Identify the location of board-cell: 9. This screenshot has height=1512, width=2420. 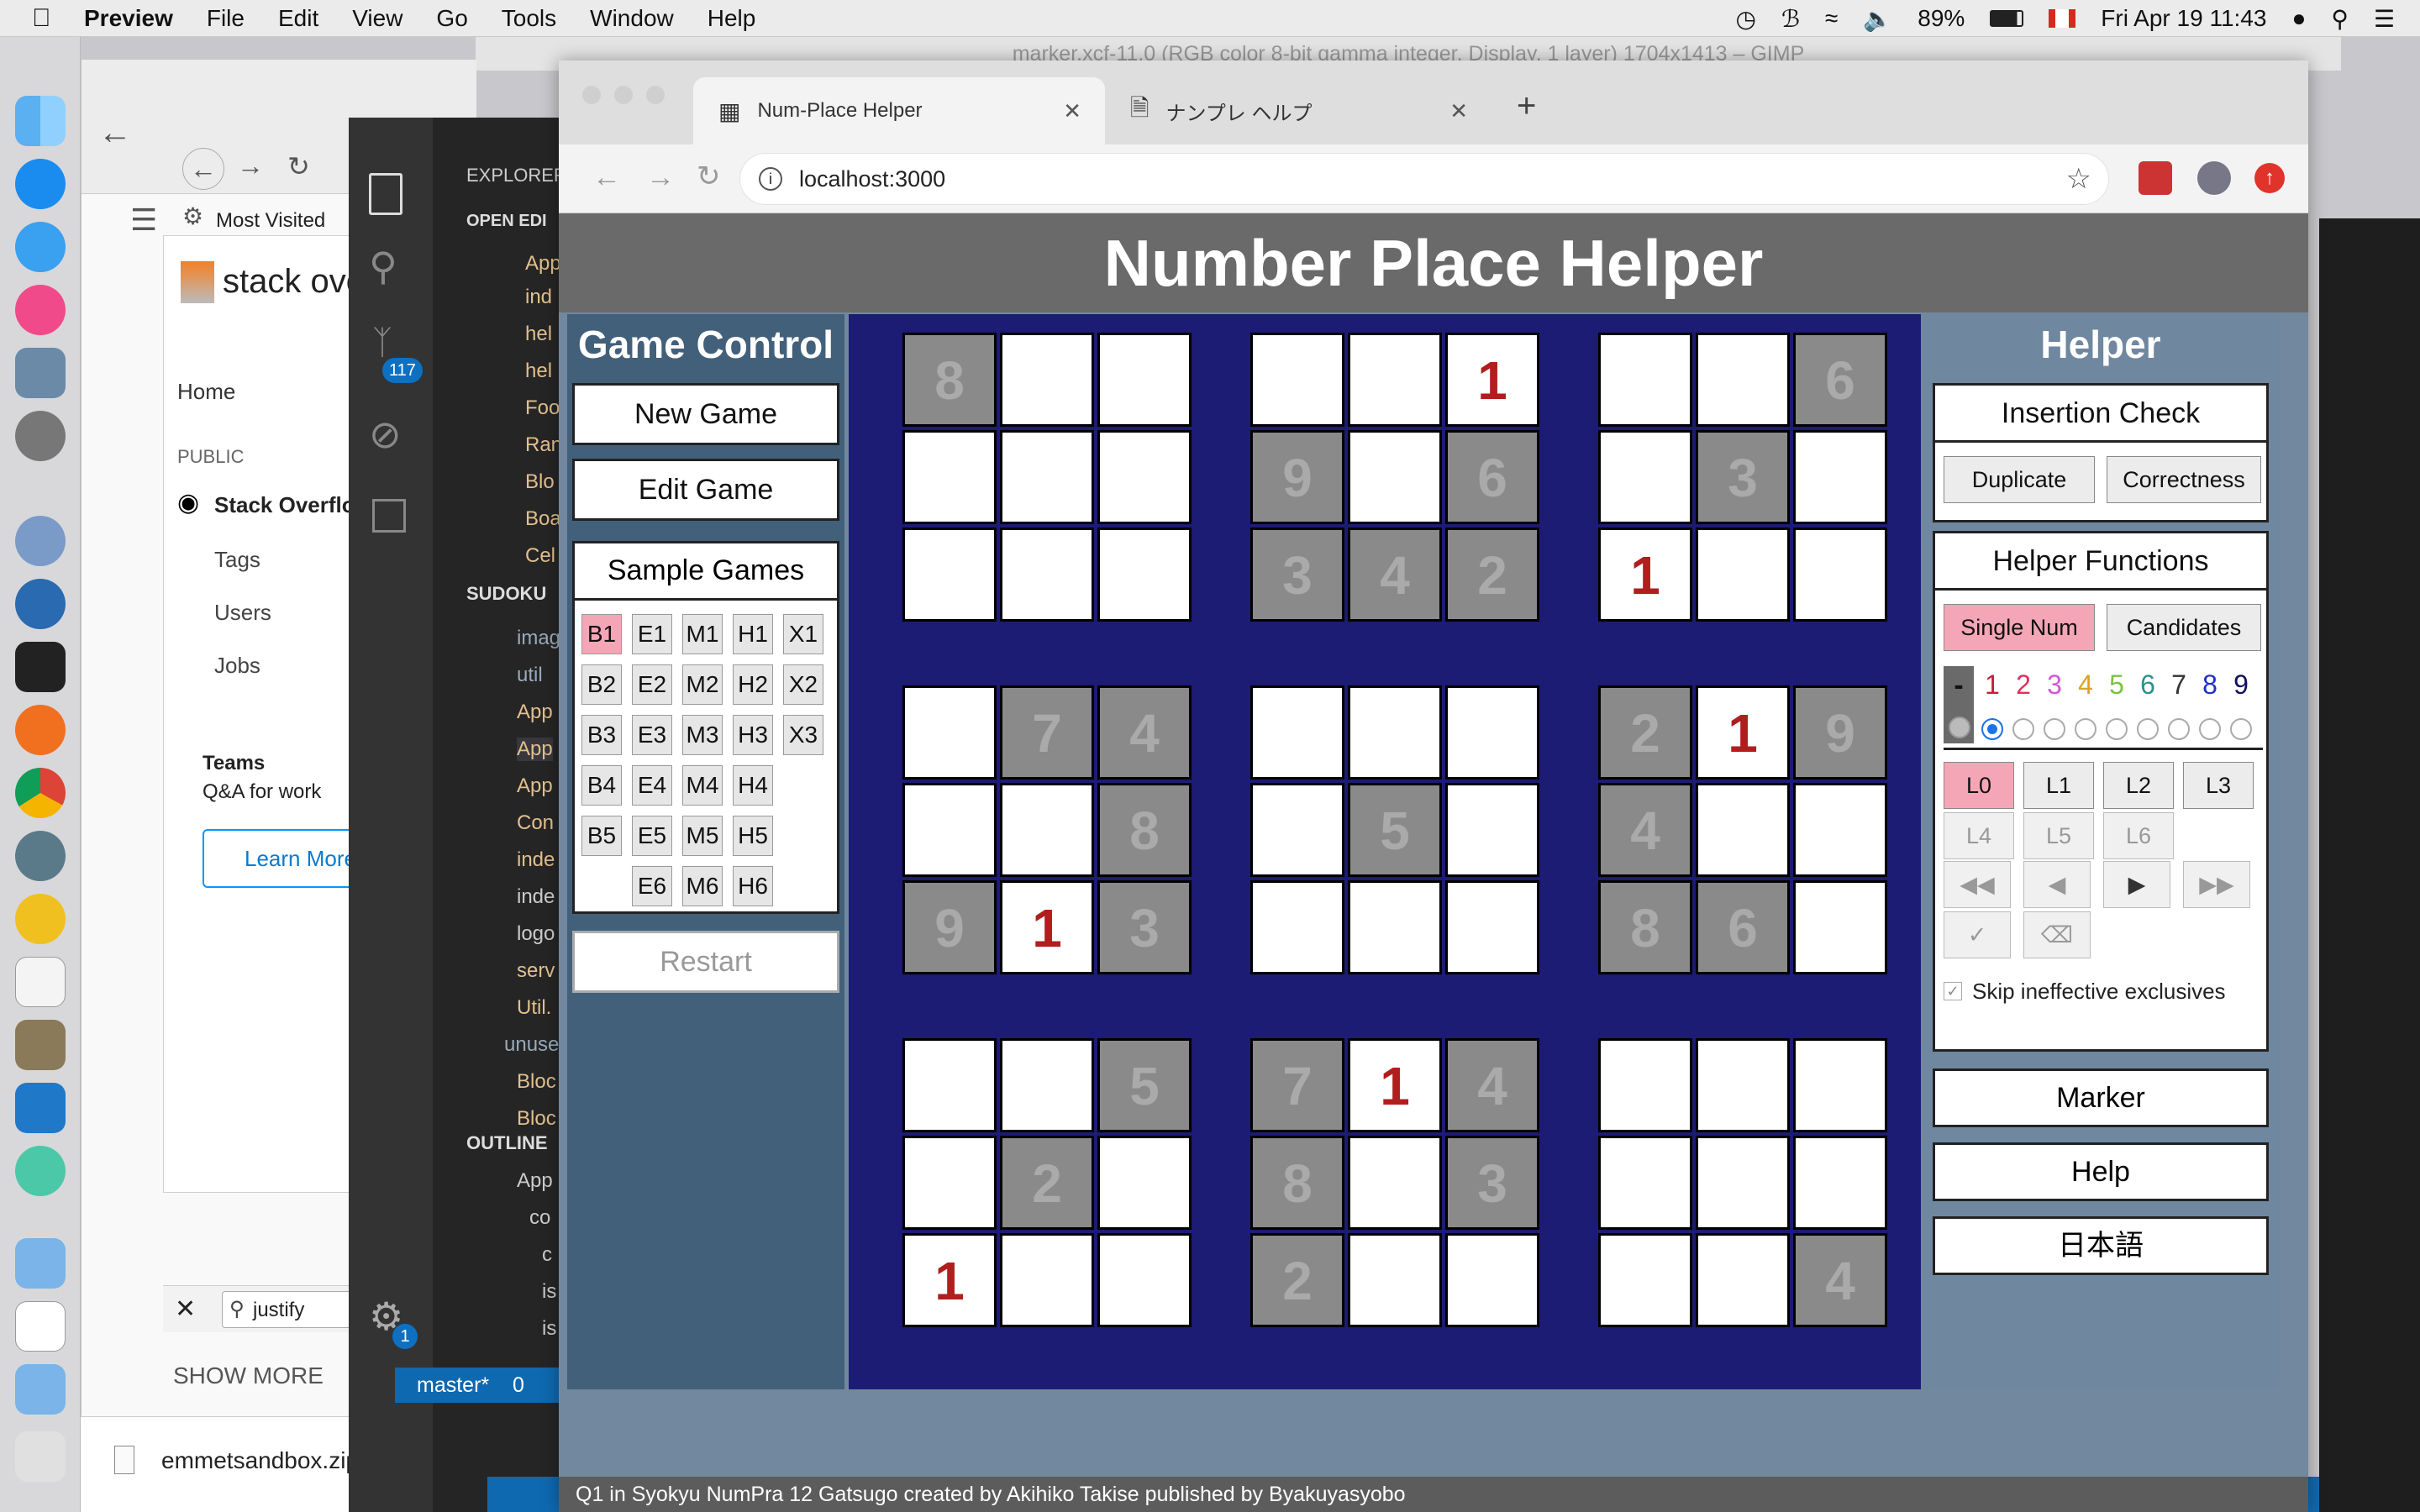
(1297, 477).